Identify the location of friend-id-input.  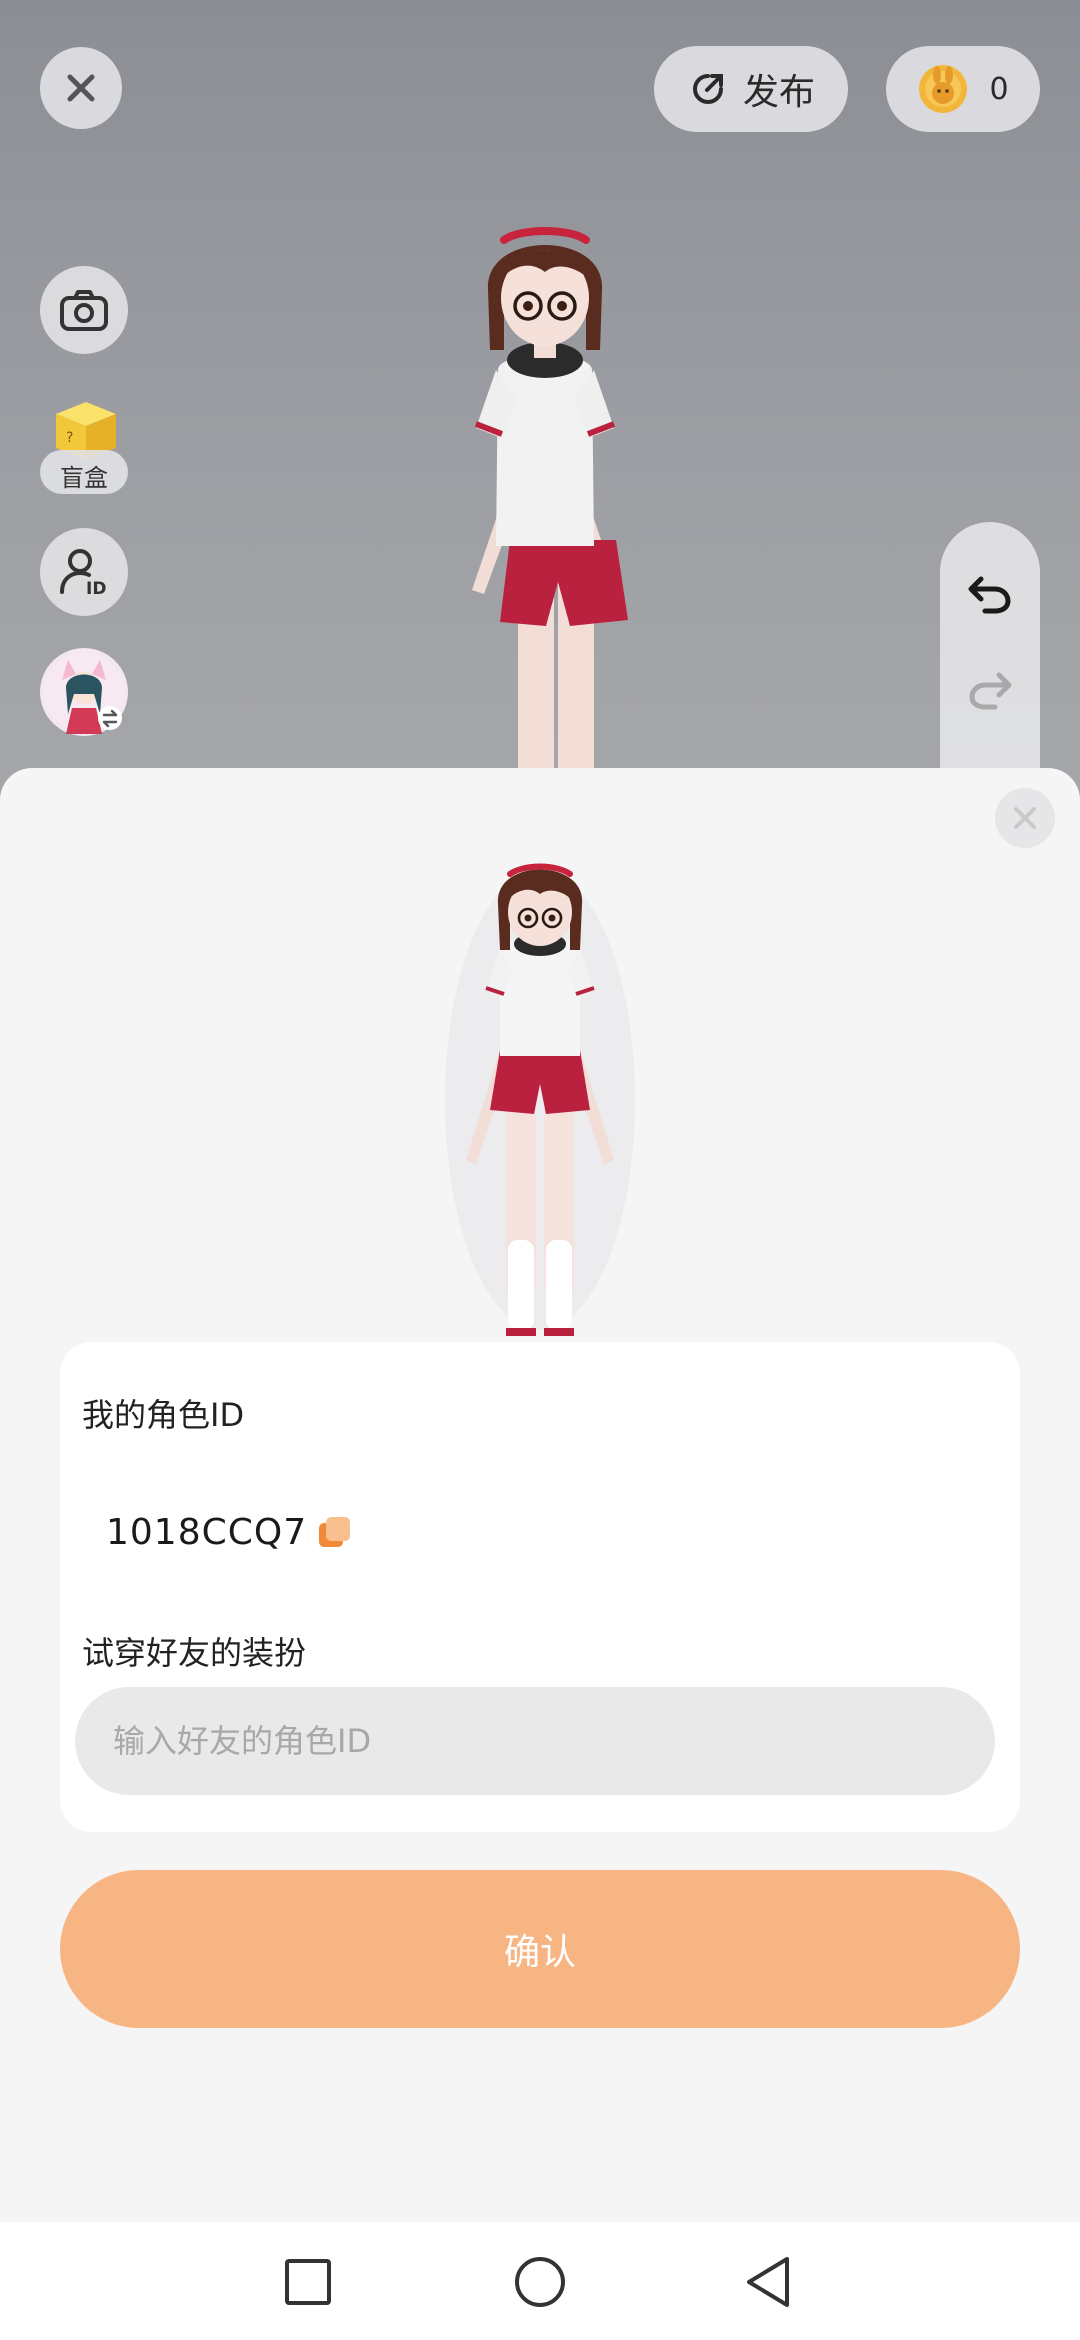
(535, 1741).